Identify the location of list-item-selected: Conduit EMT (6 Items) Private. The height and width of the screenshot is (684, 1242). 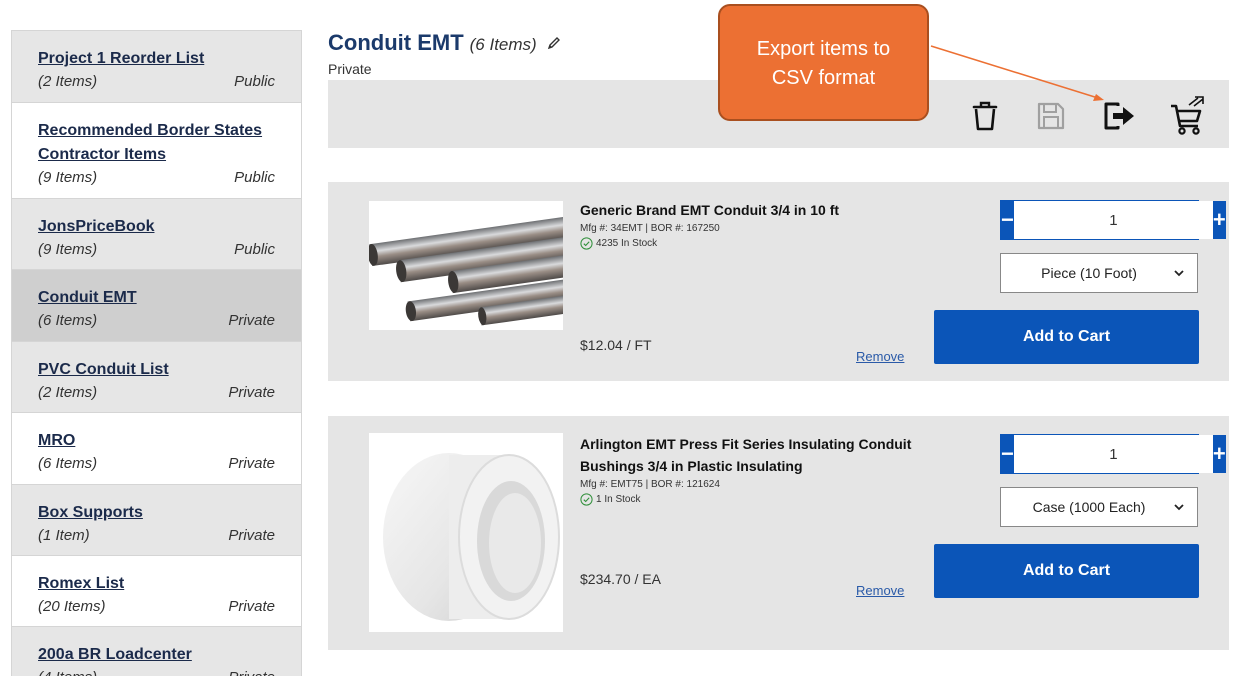
(156, 306).